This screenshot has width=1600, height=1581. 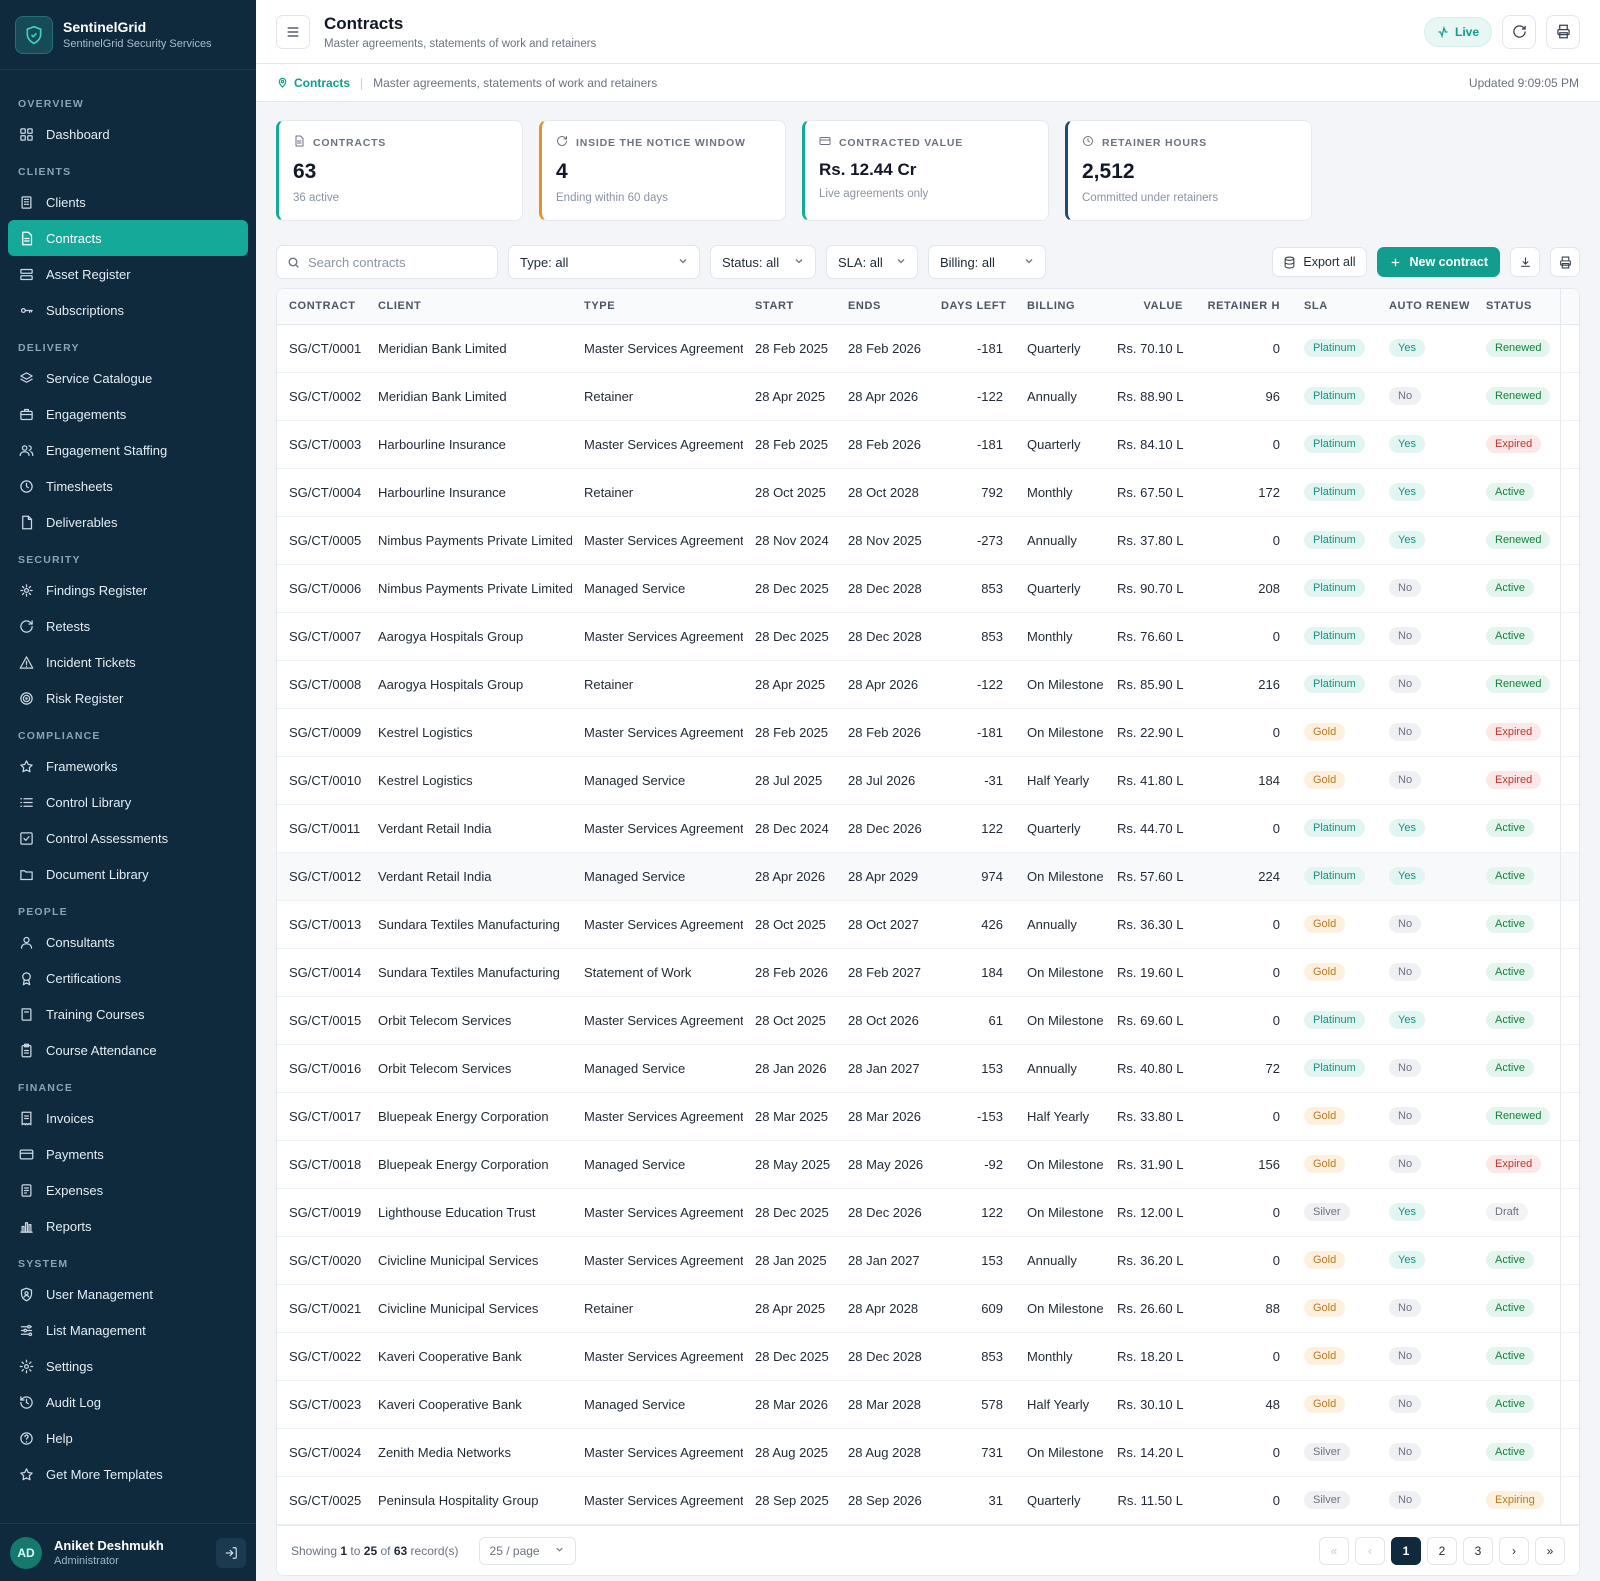 I want to click on page-button-1: 1, so click(x=1406, y=1550).